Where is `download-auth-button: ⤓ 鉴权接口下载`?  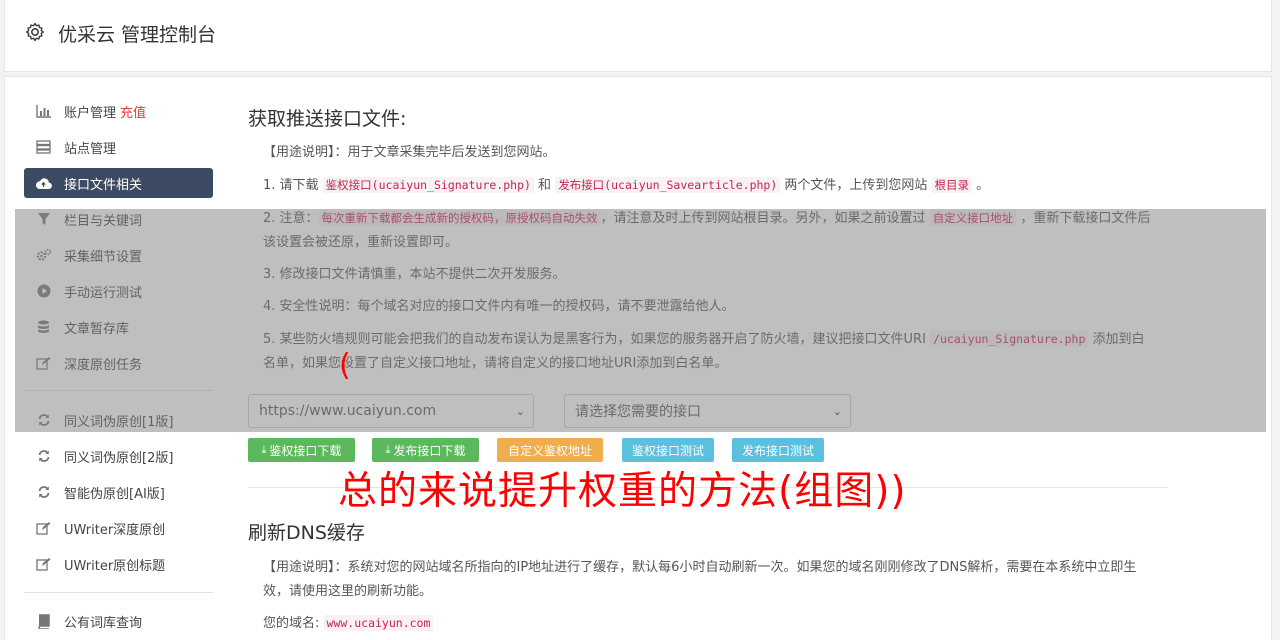 download-auth-button: ⤓ 鉴权接口下载 is located at coordinates (301, 450).